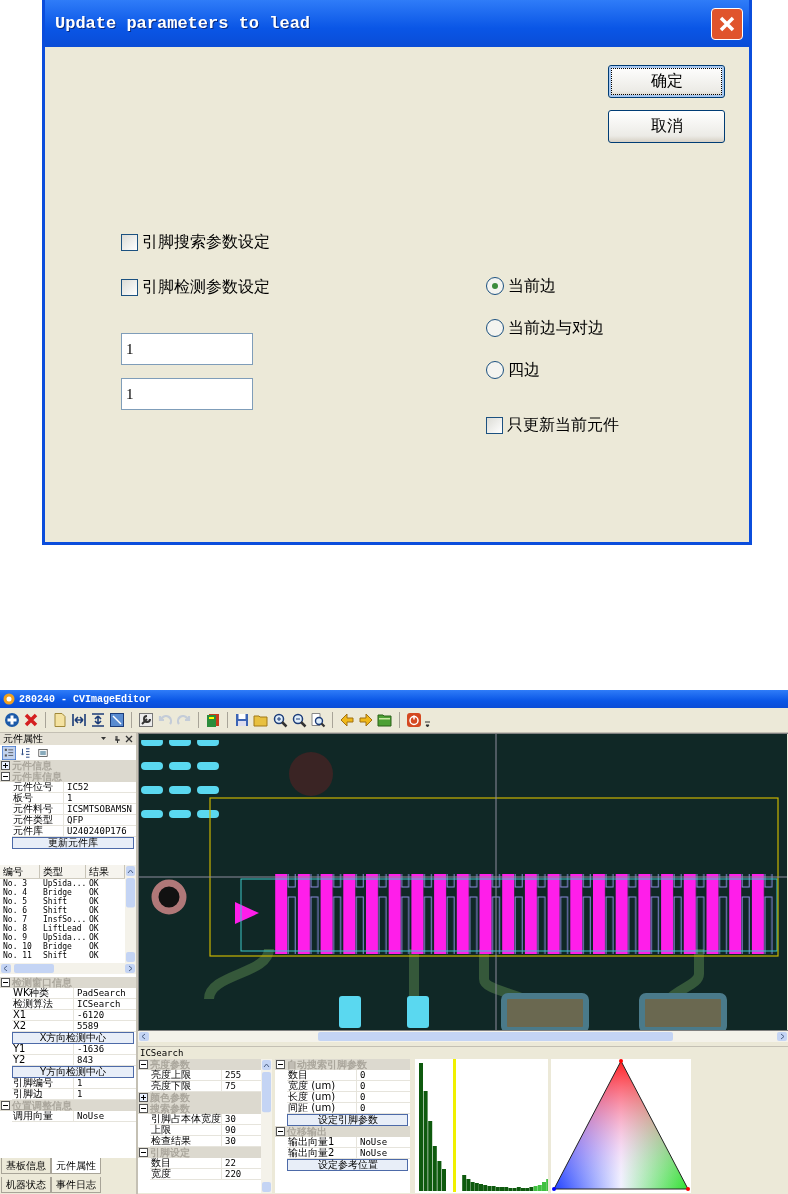 The image size is (788, 1194). What do you see at coordinates (98, 720) in the screenshot?
I see `fit-height-icon` at bounding box center [98, 720].